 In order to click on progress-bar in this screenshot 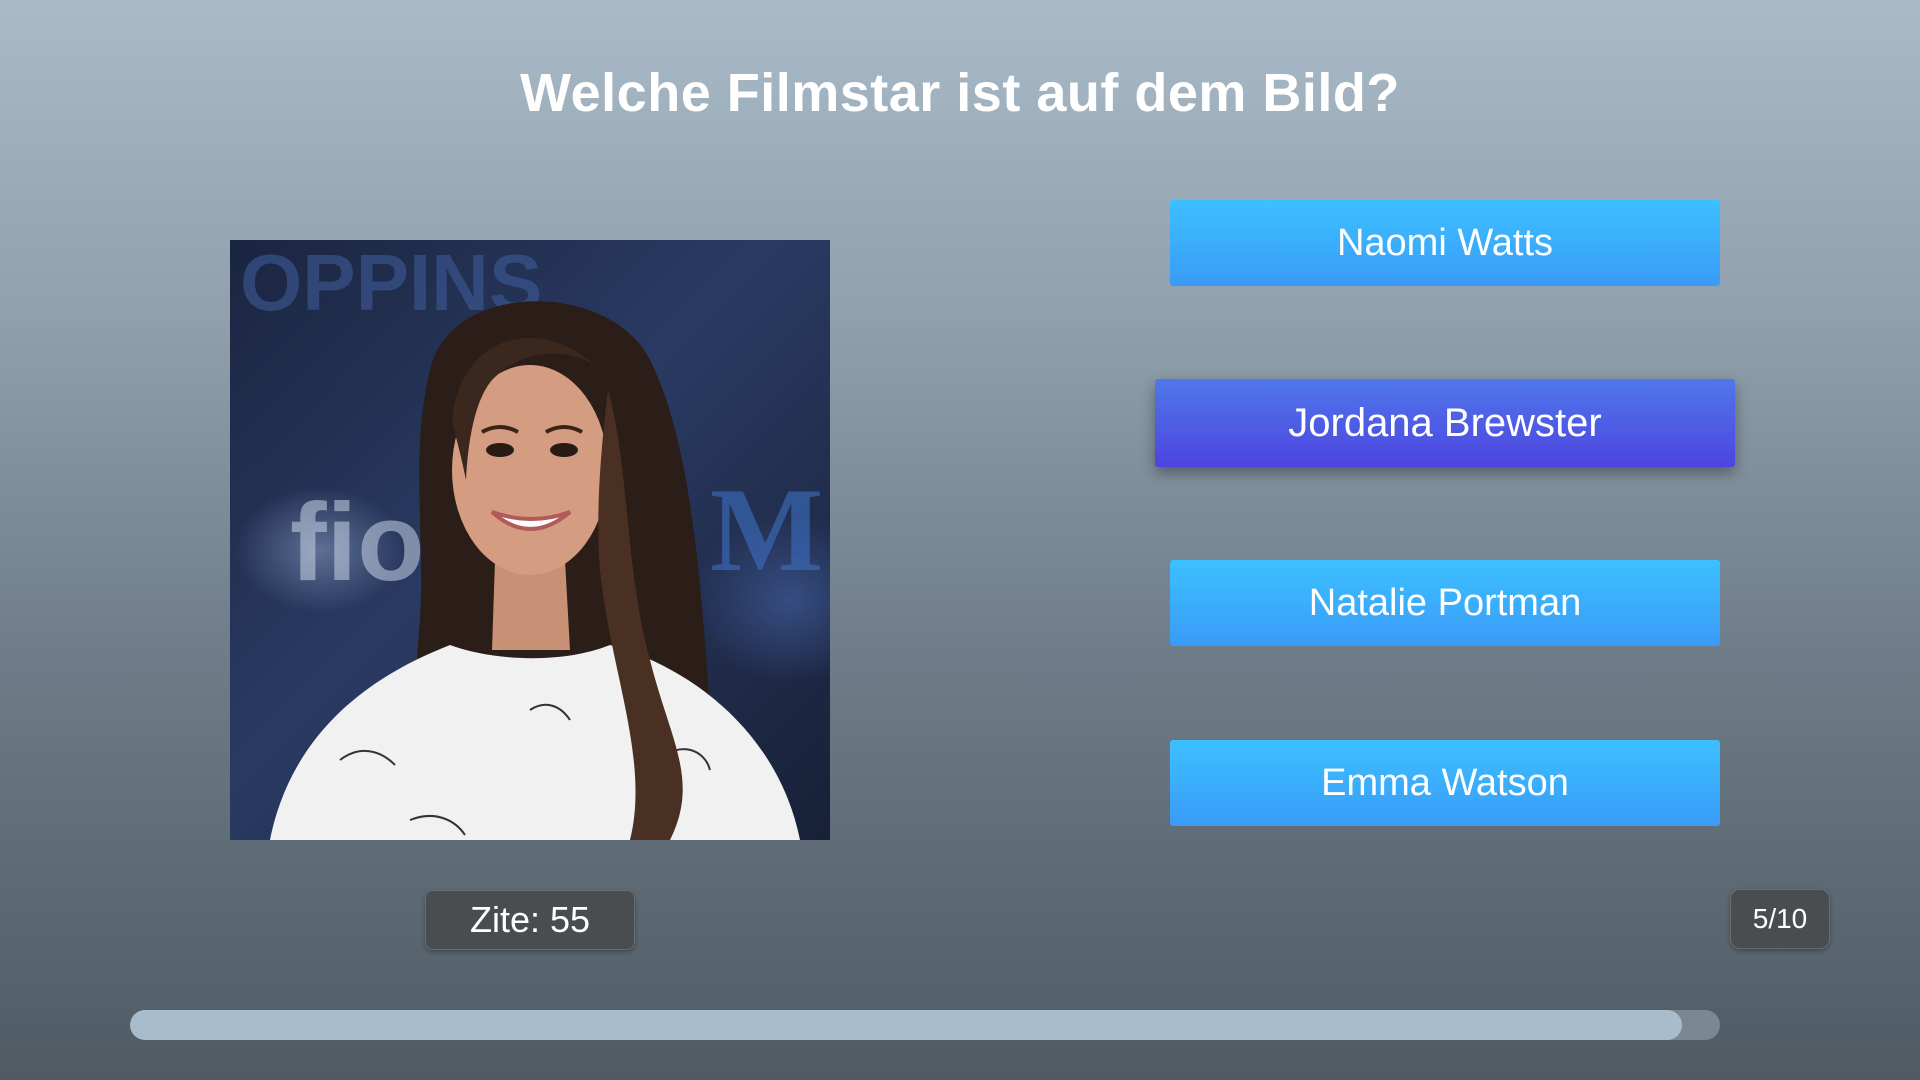, I will do `click(925, 1025)`.